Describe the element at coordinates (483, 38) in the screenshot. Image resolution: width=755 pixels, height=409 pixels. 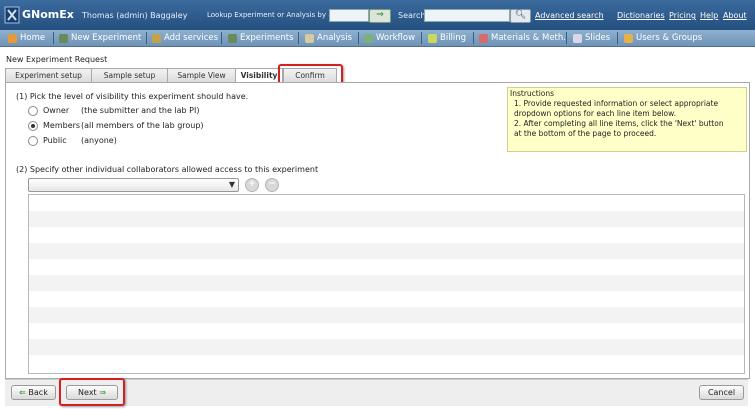
I see `materials-icon` at that location.